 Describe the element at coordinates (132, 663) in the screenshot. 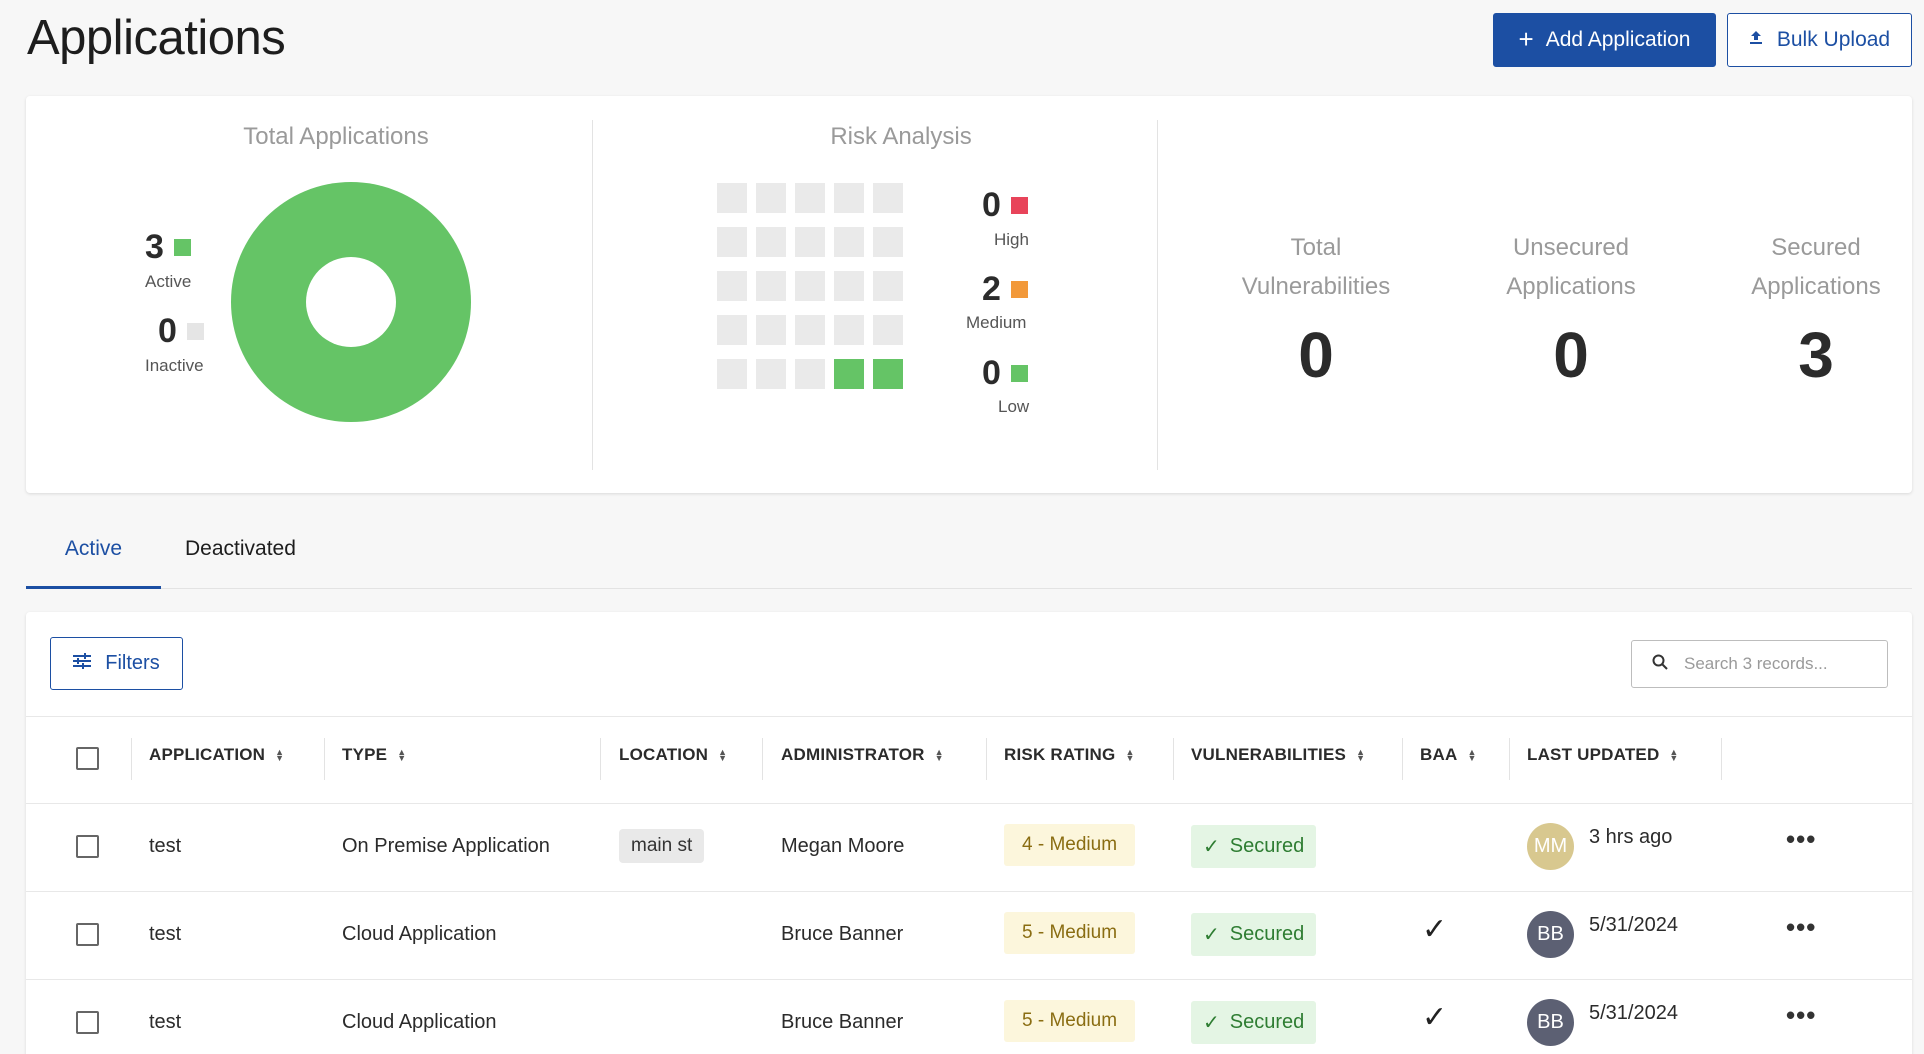

I see `filters-label: Filters` at that location.